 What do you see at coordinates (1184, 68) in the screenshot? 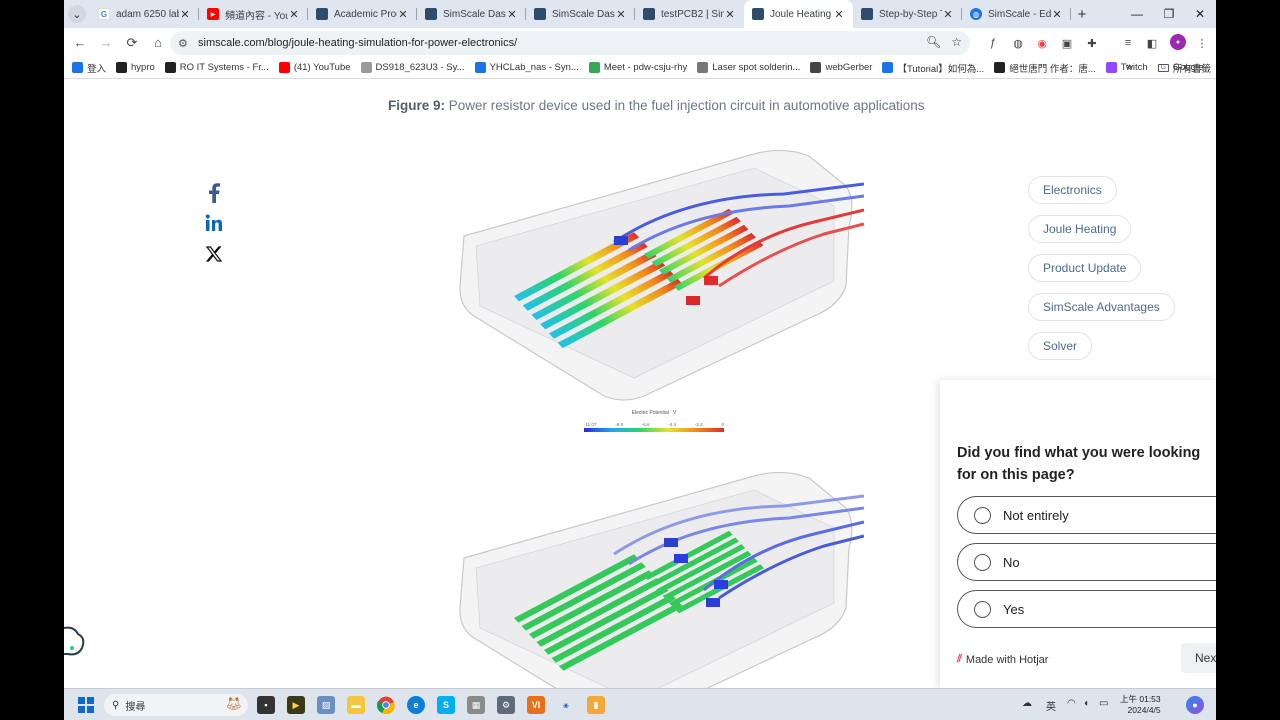
I see `all-bookmarks-button: 所有書籤` at bounding box center [1184, 68].